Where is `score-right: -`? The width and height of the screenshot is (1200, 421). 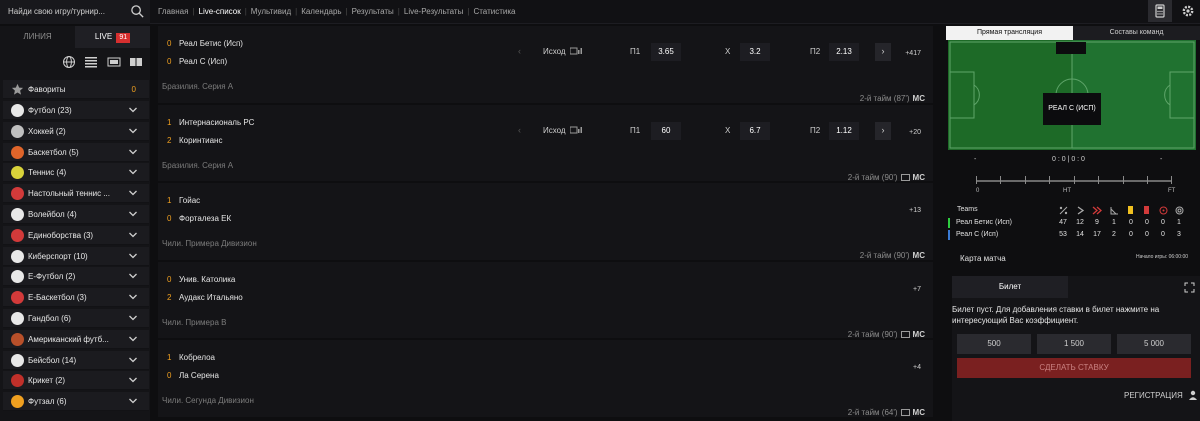 score-right: - is located at coordinates (1161, 159).